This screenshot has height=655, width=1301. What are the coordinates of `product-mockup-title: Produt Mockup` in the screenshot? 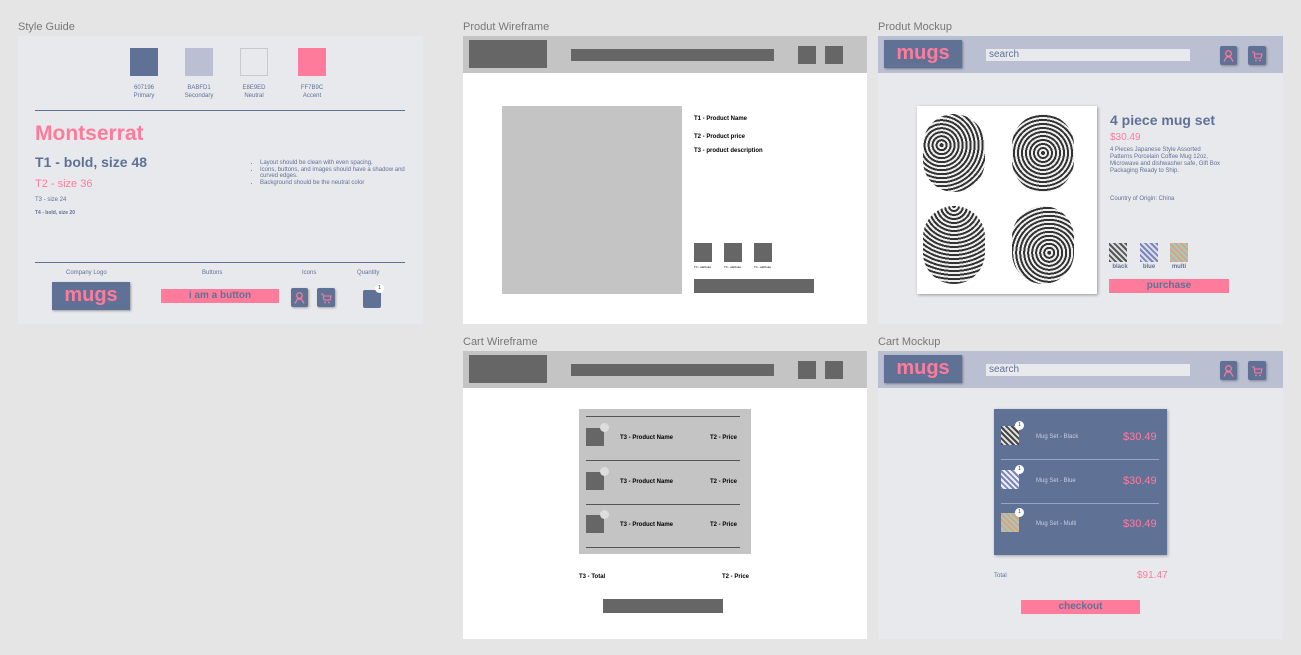 It's located at (915, 27).